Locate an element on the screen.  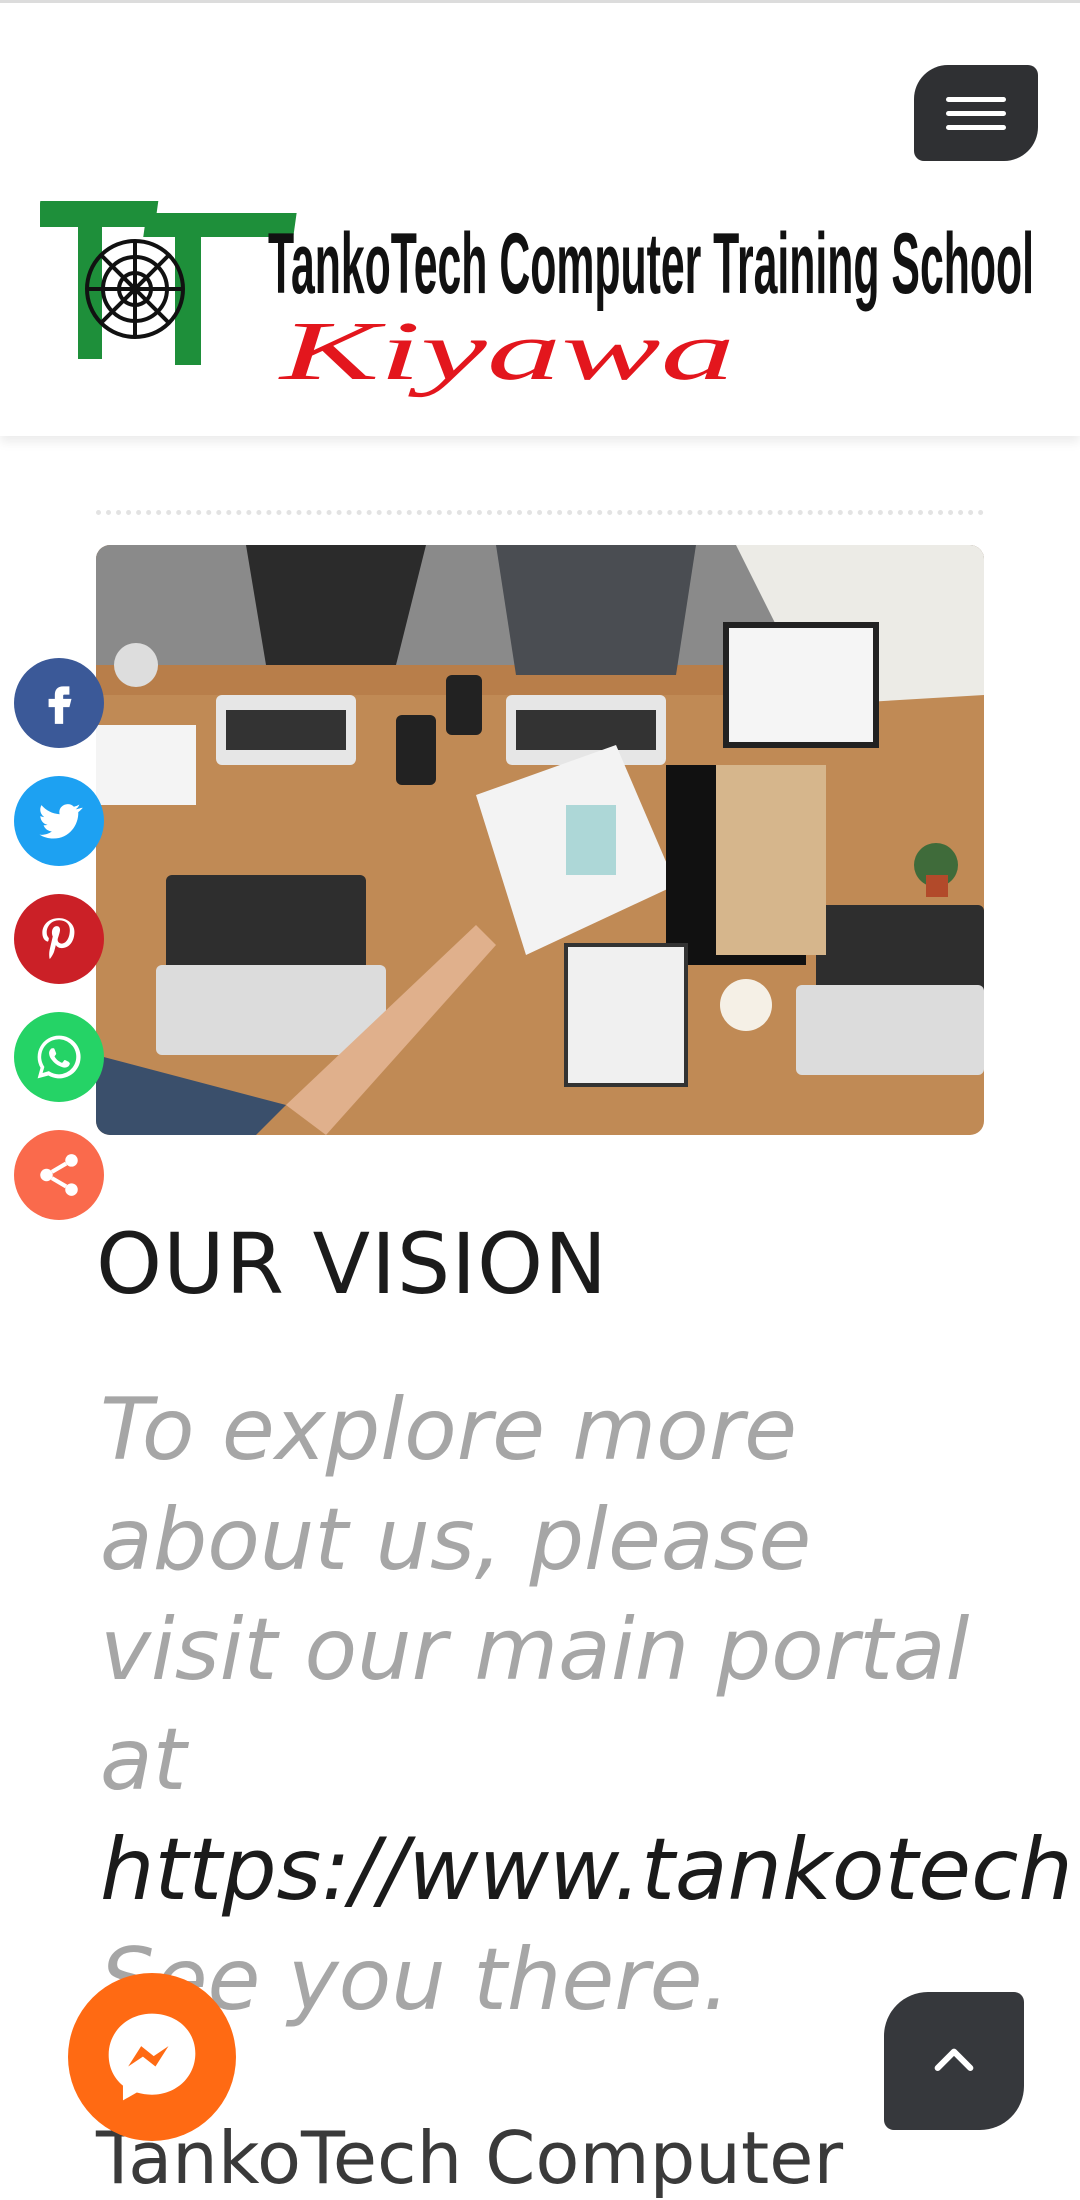
messenger-chat-button is located at coordinates (152, 2057).